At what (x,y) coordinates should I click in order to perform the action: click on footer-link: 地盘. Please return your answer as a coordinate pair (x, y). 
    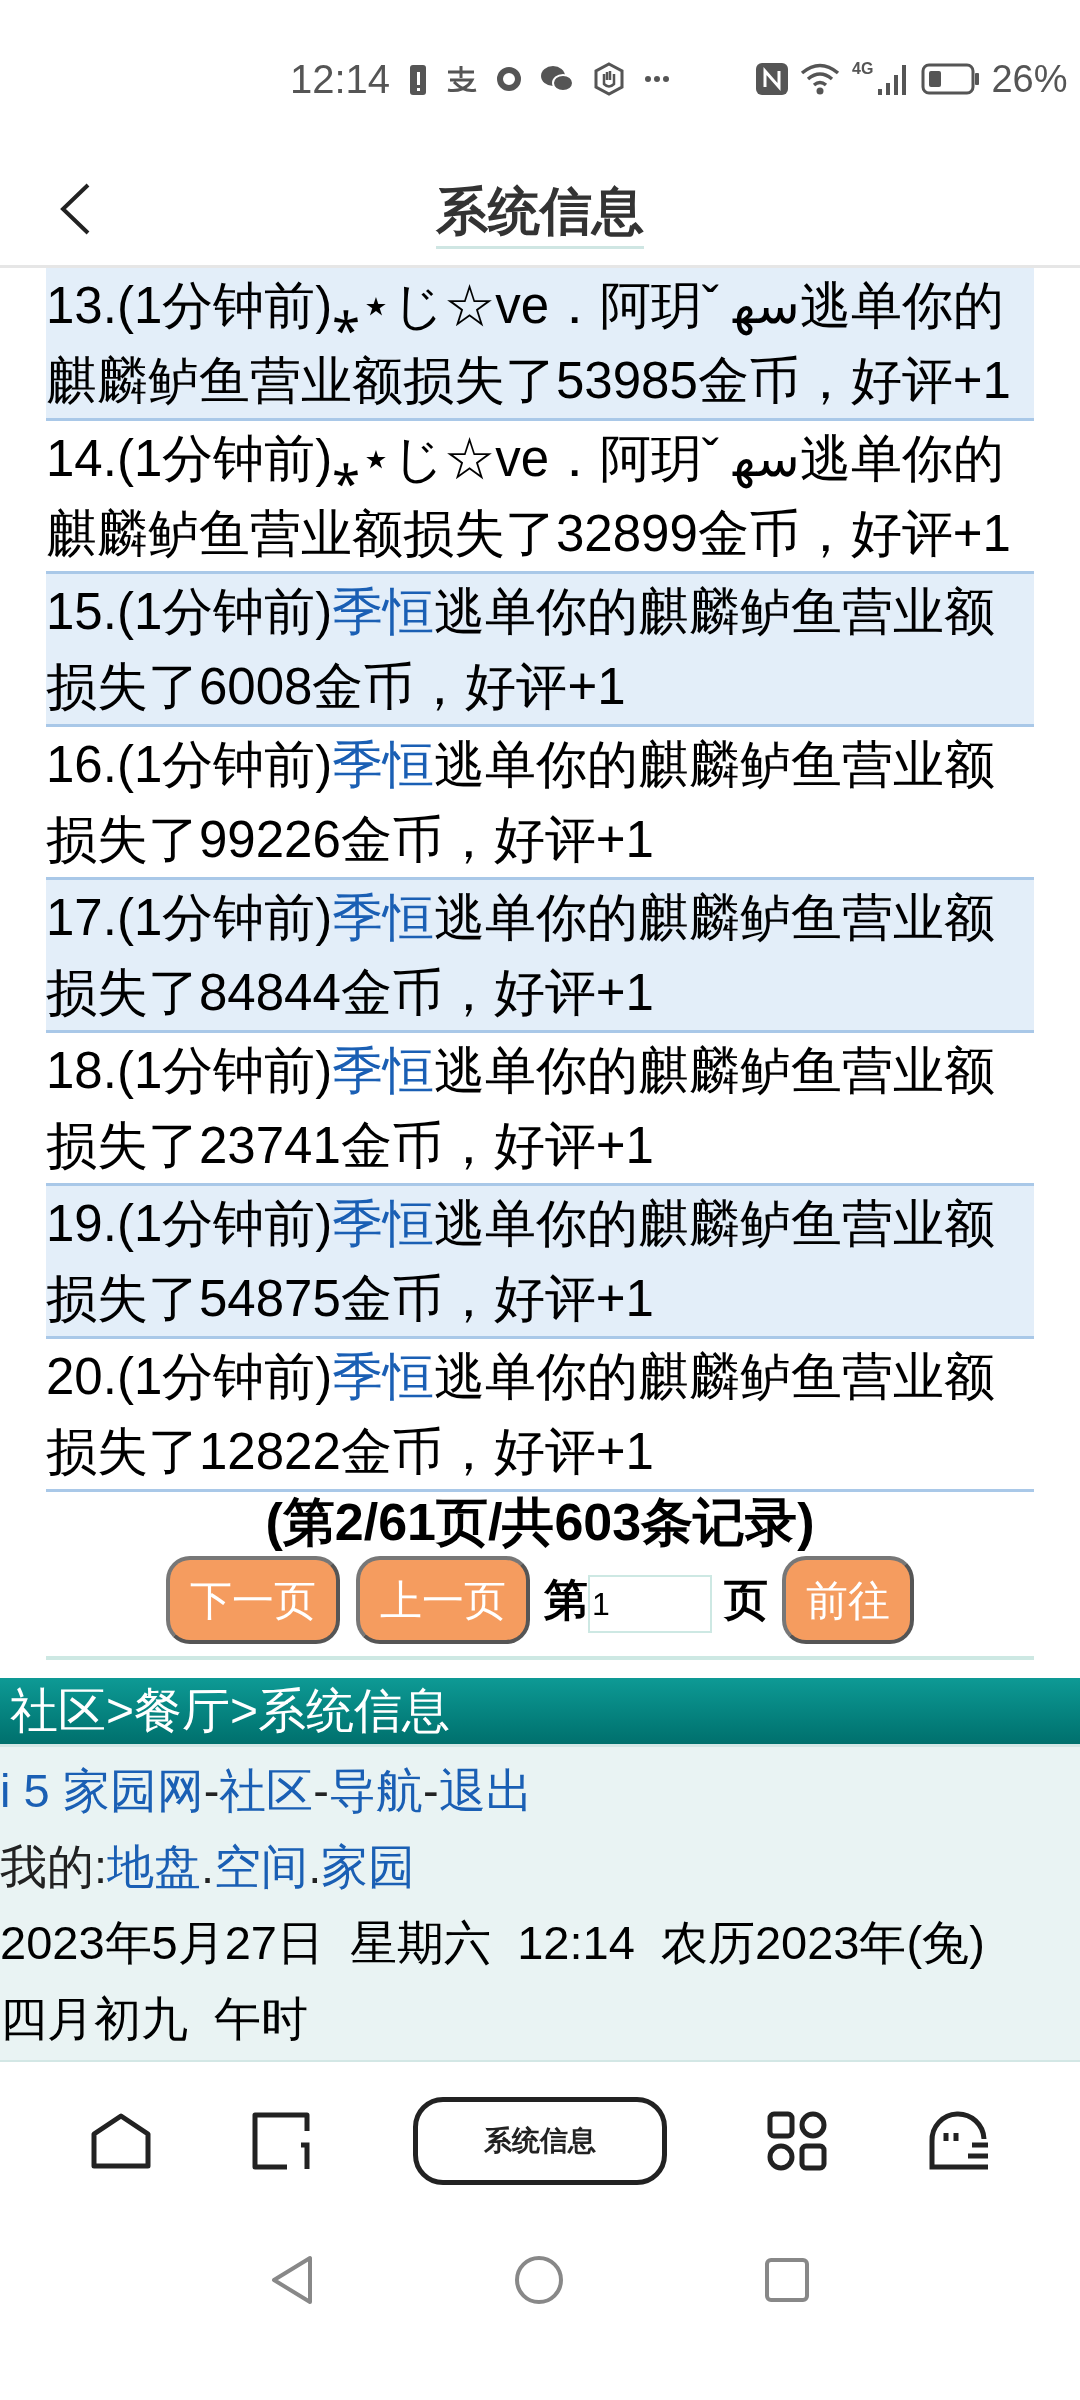
    Looking at the image, I should click on (154, 1867).